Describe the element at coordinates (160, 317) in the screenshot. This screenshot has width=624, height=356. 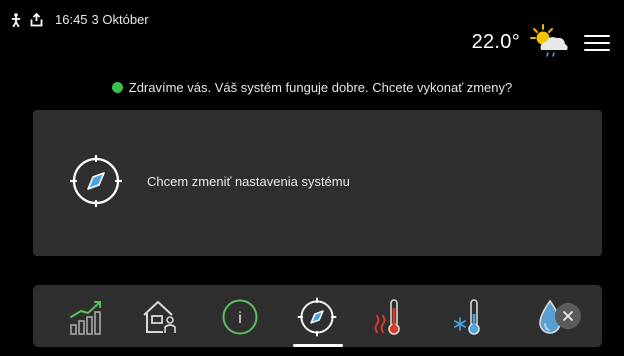
I see `house-person-icon` at that location.